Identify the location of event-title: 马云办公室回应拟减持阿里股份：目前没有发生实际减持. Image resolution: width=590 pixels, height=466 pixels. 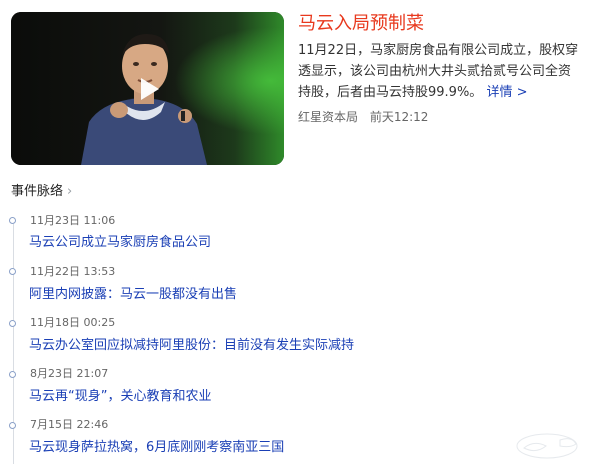
(191, 346).